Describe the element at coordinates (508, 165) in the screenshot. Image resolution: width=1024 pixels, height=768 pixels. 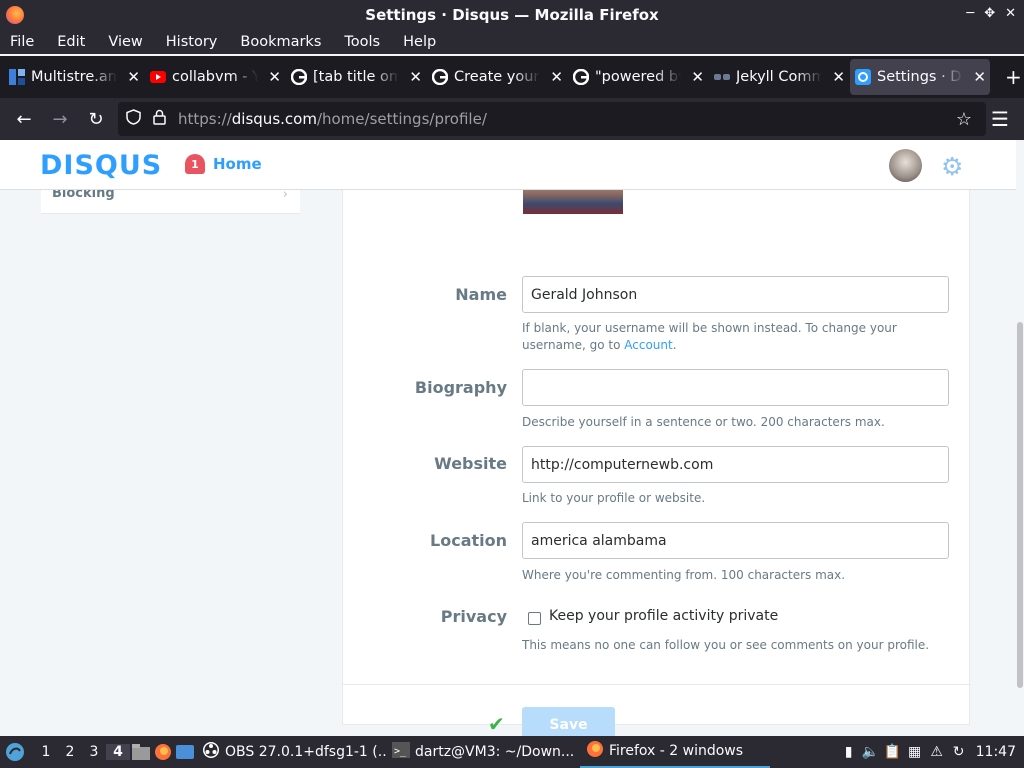
I see `disqus-header: DISQUS 1 Home ⚙` at that location.